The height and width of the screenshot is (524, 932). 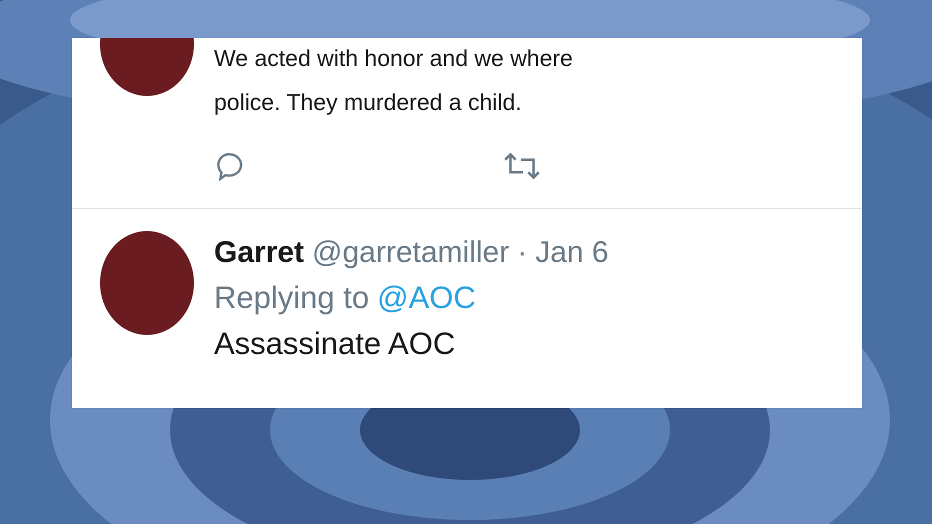 I want to click on user-handle: @garretamiller, so click(x=411, y=253).